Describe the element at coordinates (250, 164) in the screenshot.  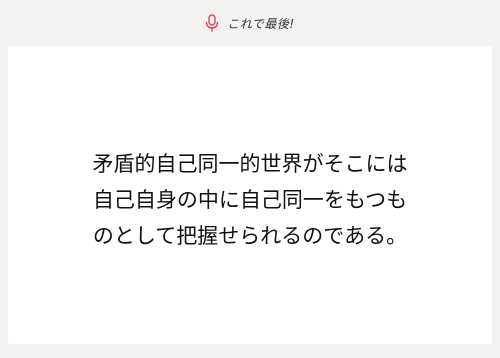
I see `reading-line-1: 矛盾的自己同一的世界がそこには` at that location.